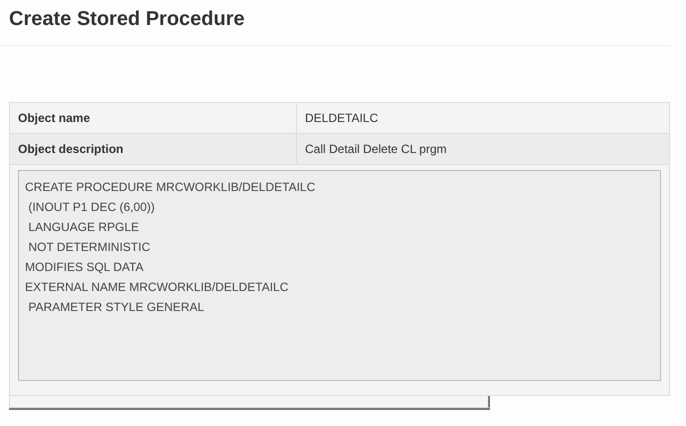 This screenshot has height=426, width=686. What do you see at coordinates (376, 149) in the screenshot?
I see `property-value: Call Detail Delete CL prgm` at bounding box center [376, 149].